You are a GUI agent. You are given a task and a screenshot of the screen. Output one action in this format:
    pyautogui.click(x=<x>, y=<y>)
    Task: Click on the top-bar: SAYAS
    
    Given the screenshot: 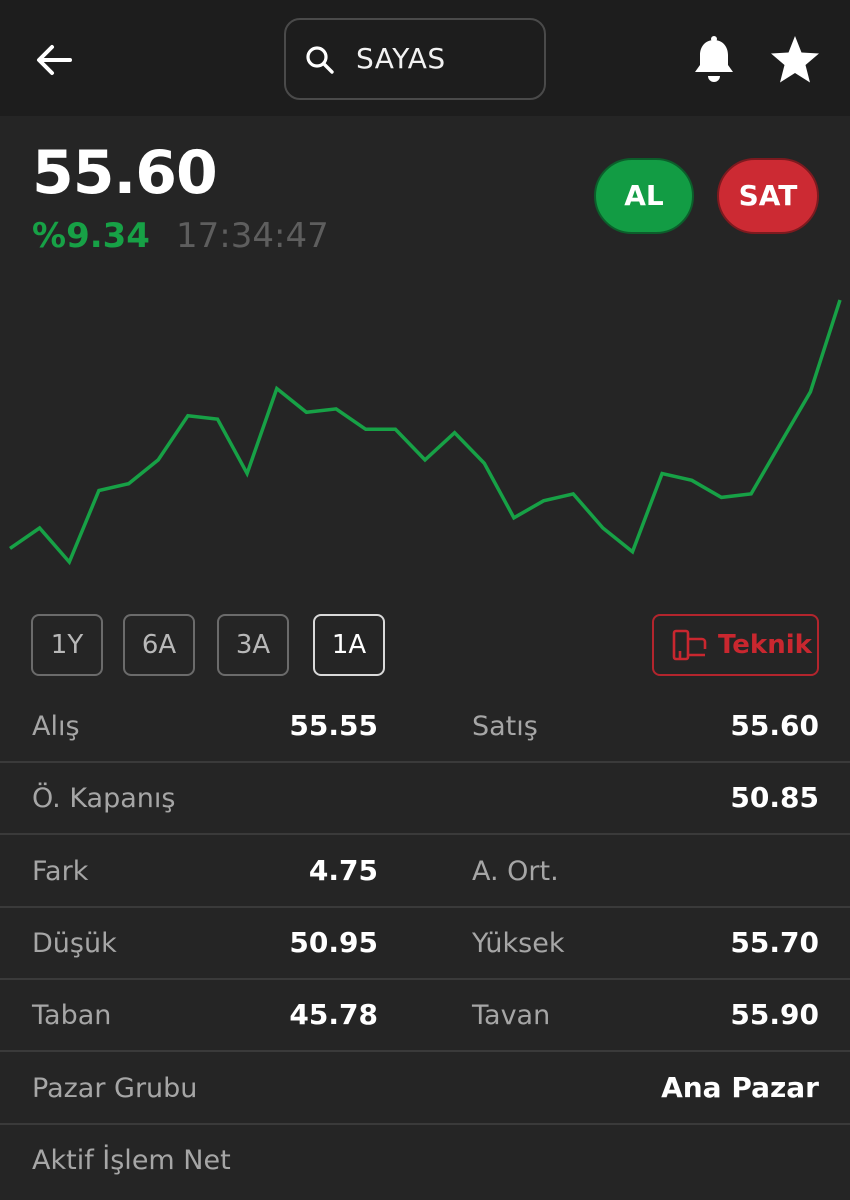 What is the action you would take?
    pyautogui.click(x=425, y=58)
    